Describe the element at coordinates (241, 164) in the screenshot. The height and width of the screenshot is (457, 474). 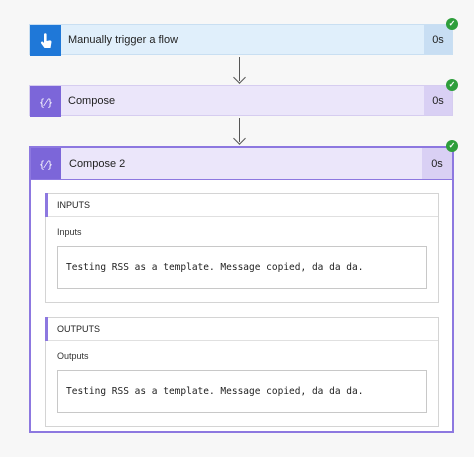
I see `step-header: {⁄} Compose 2 0s` at that location.